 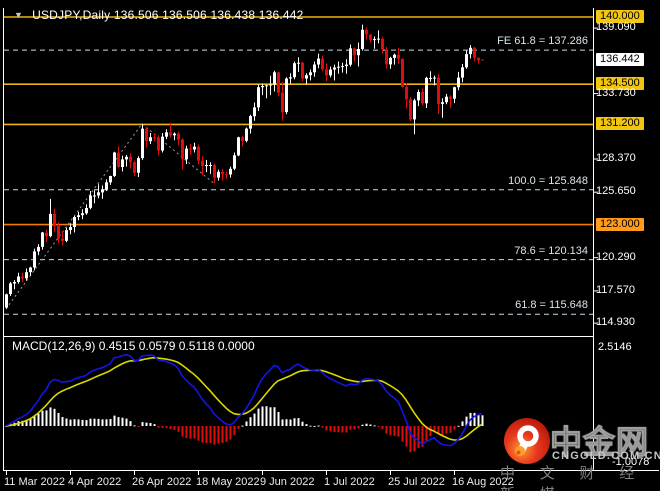 I want to click on price-axis-label: 117.570, so click(x=615, y=290).